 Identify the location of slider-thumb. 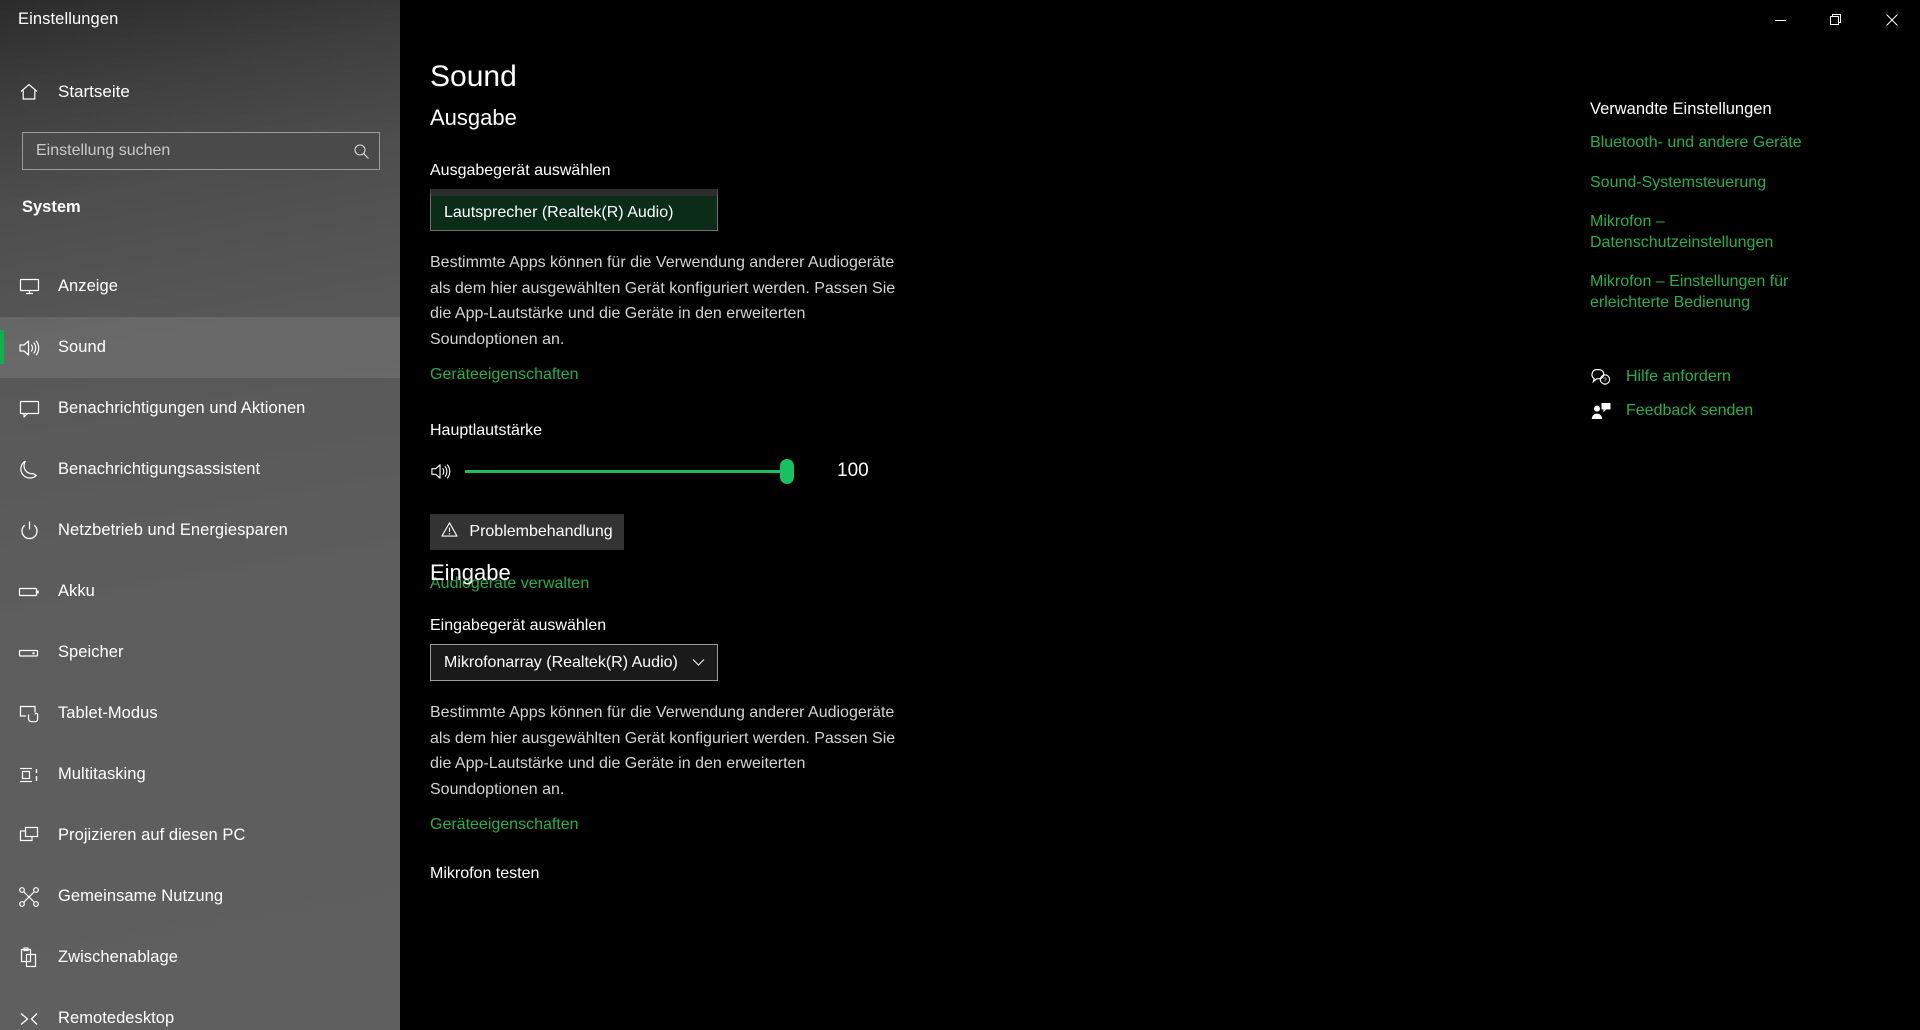
(787, 471).